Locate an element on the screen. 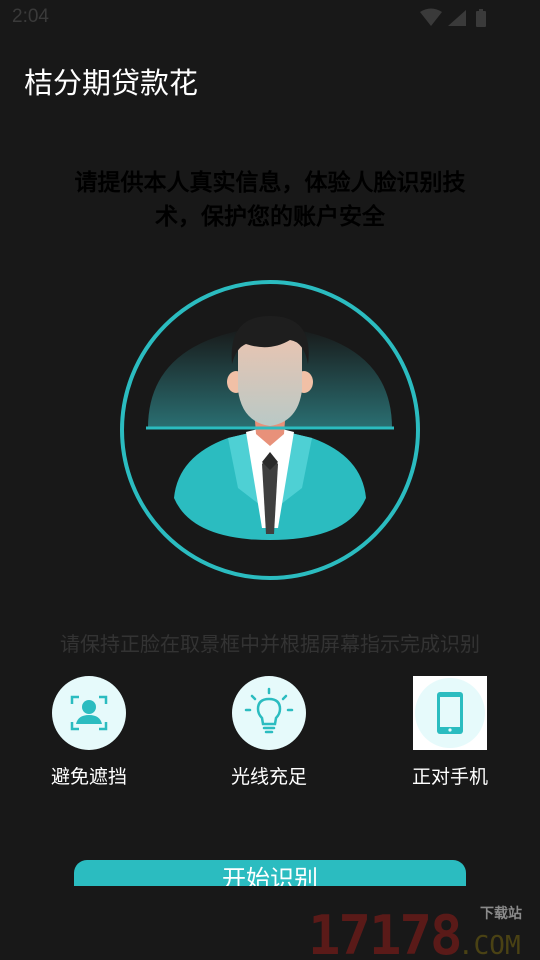 This screenshot has height=960, width=540. signal-icon is located at coordinates (457, 18).